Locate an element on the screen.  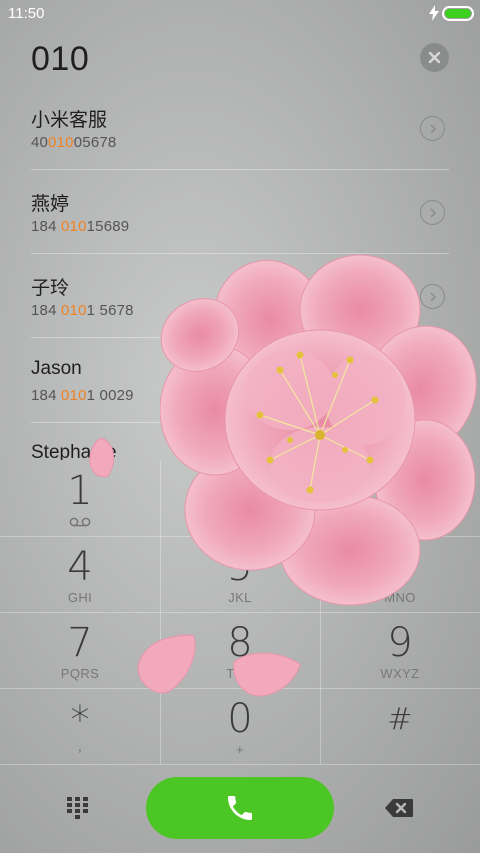
battery-level is located at coordinates (458, 13).